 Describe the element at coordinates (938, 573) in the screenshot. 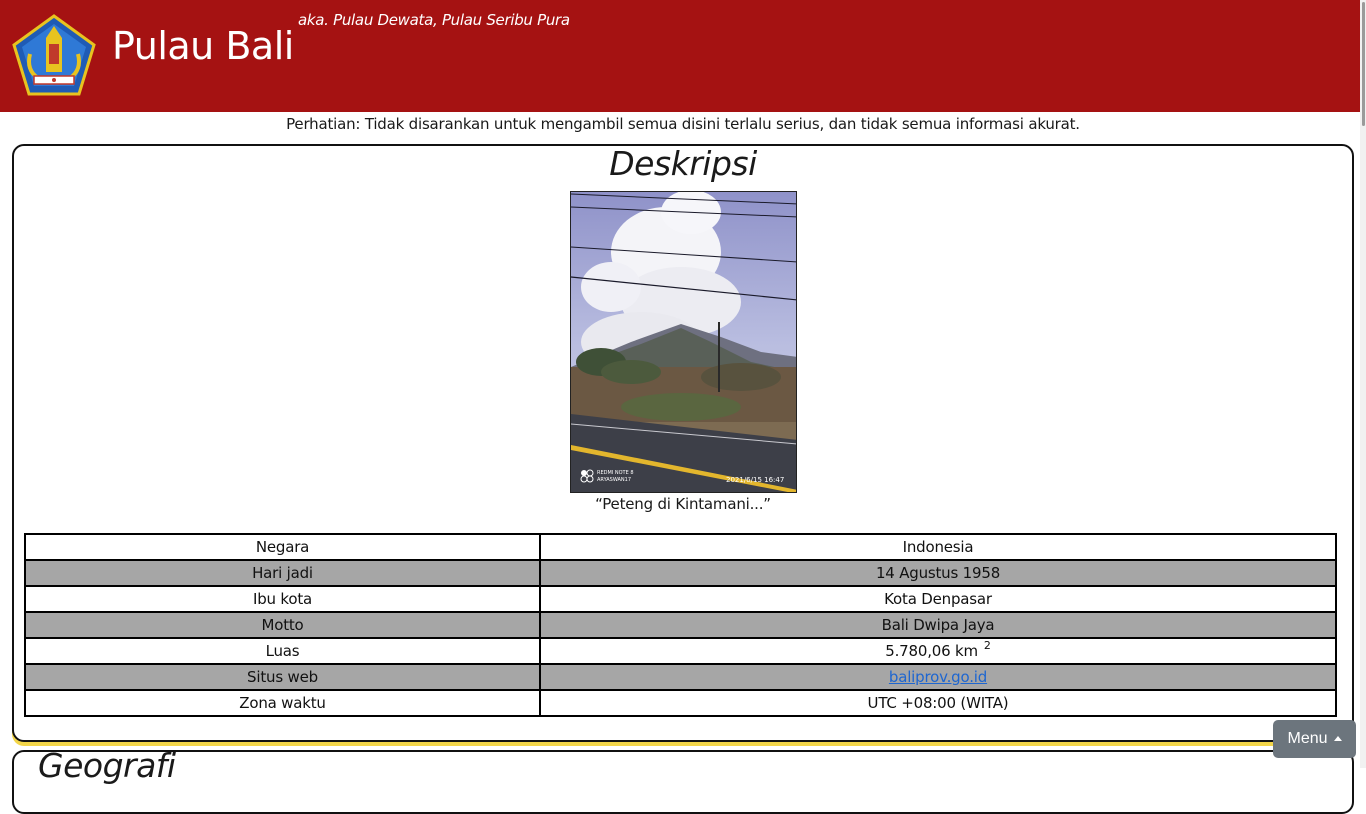

I see `row-value-hari-jadi: 14 Agustus 1958` at that location.